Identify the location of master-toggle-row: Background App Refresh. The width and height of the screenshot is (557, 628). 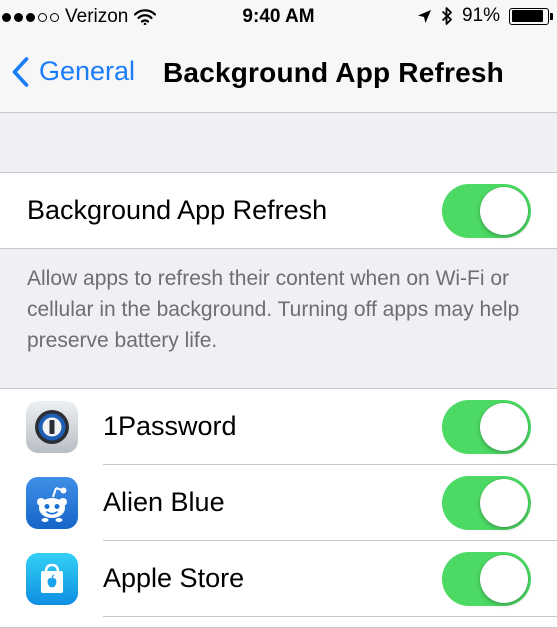
(278, 211).